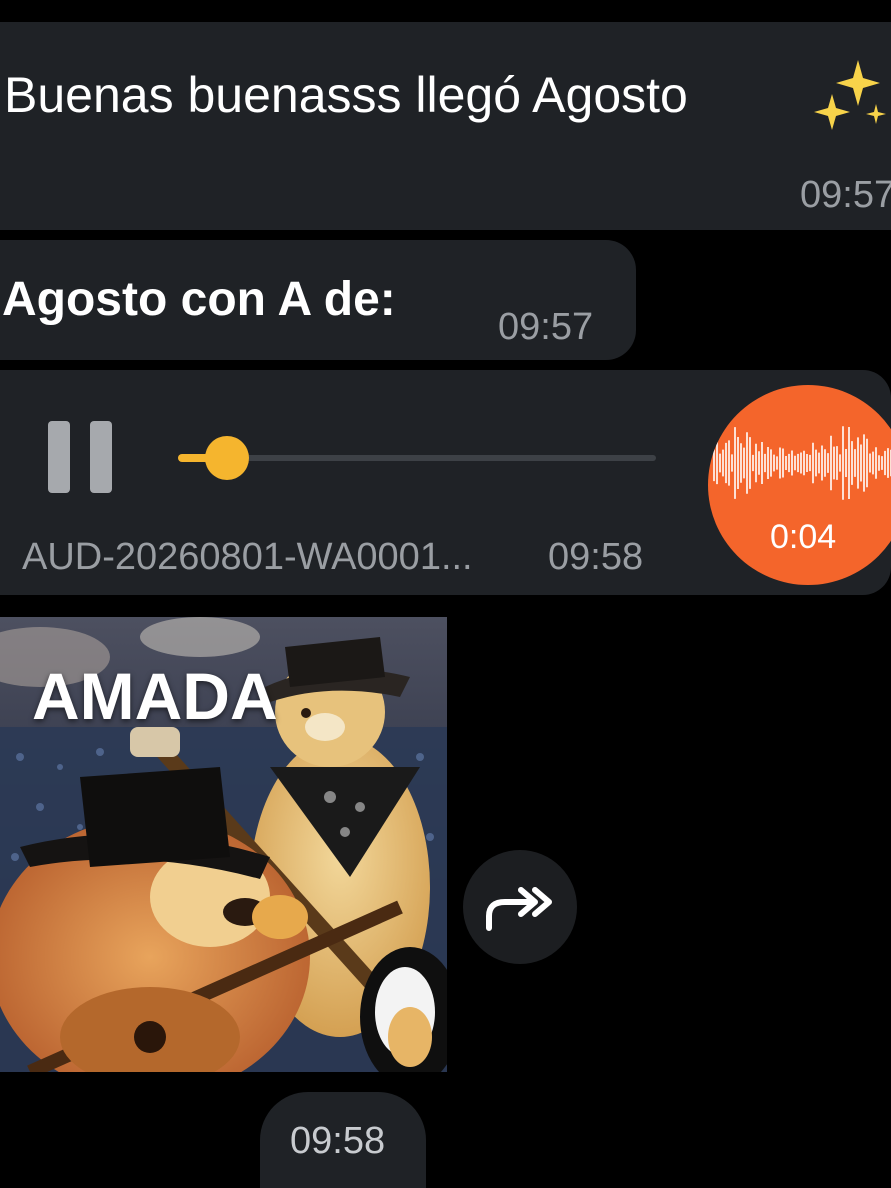 This screenshot has width=891, height=1188. What do you see at coordinates (82, 457) in the screenshot?
I see `pause-button` at bounding box center [82, 457].